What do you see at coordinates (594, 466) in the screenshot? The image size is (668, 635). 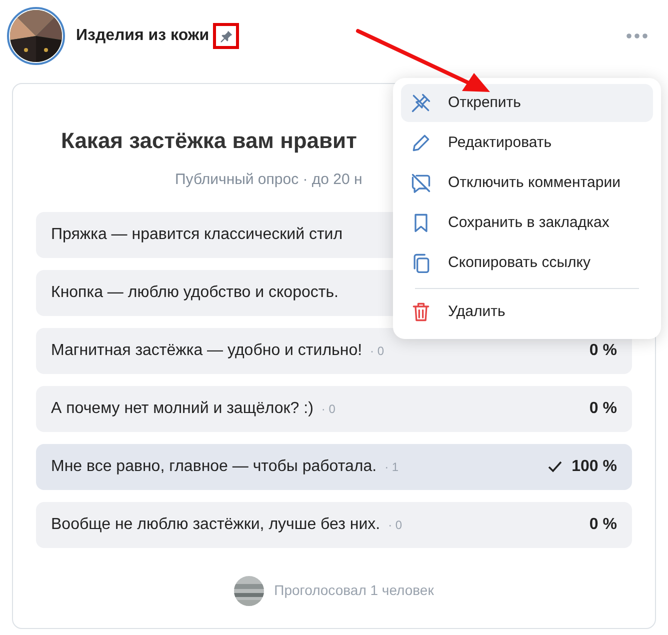 I see `percent-text: 100 %` at bounding box center [594, 466].